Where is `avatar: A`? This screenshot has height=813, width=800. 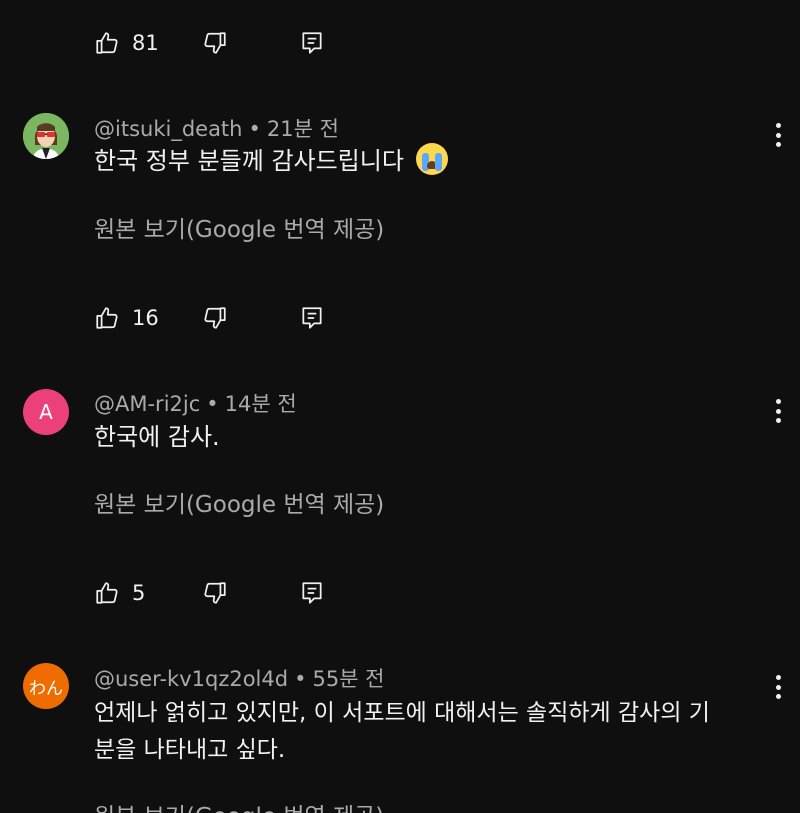
avatar: A is located at coordinates (46, 412).